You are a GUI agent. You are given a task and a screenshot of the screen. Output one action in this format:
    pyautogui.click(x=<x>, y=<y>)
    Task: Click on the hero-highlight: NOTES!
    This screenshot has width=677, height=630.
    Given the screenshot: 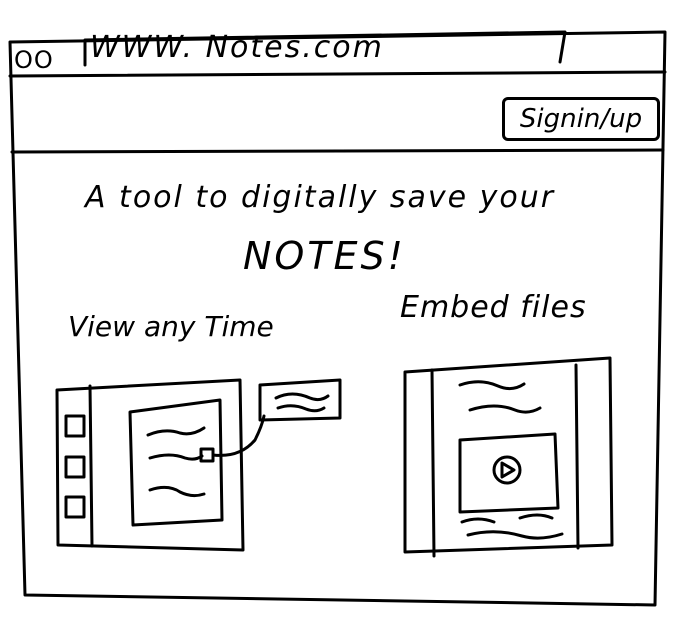 What is the action you would take?
    pyautogui.click(x=324, y=256)
    